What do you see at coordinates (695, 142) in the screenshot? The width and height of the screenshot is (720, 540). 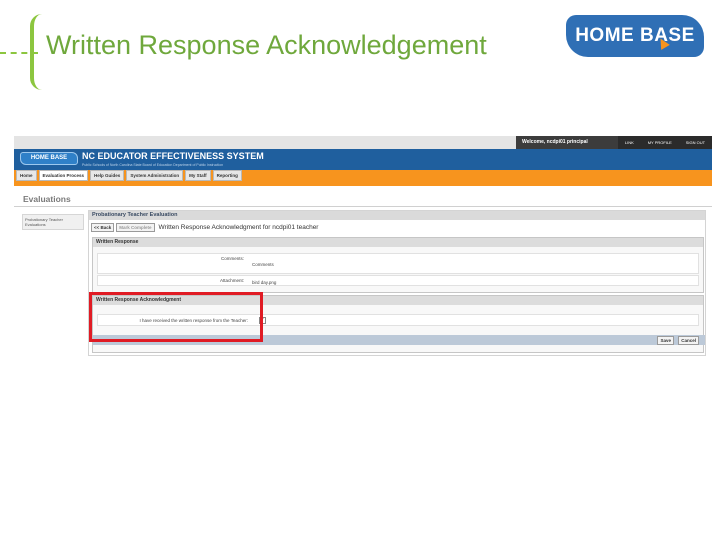 I see `top-nav-sign-out: SIGN OUT` at bounding box center [695, 142].